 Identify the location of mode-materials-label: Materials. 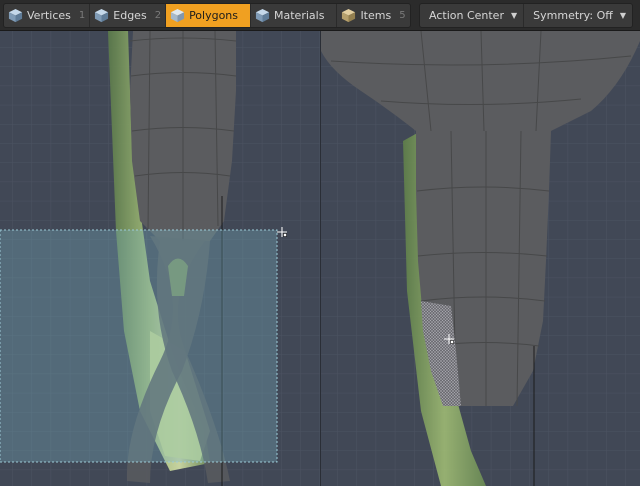
(299, 15).